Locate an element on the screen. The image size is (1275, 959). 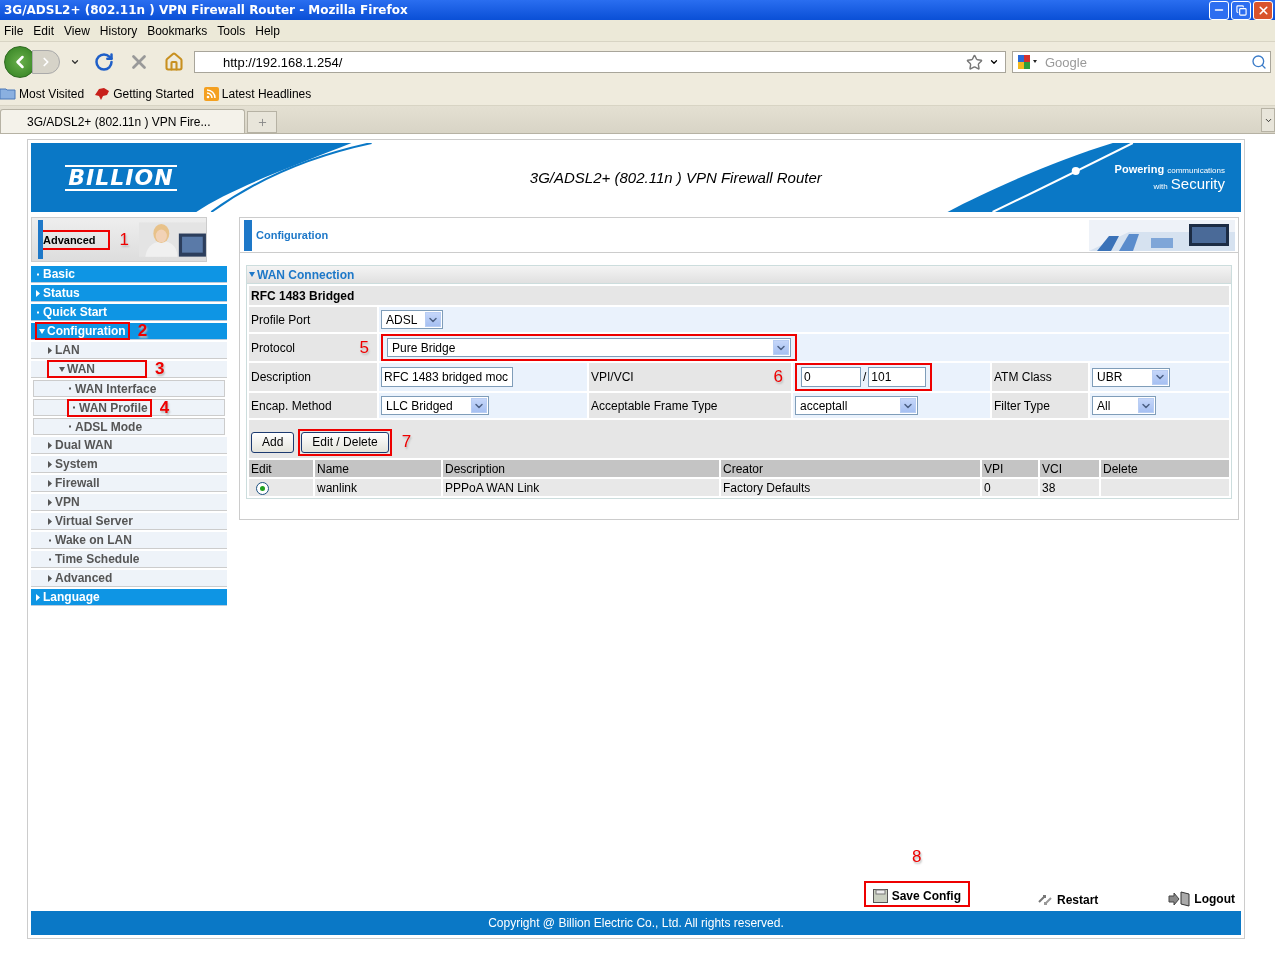
dropdown: acceptall is located at coordinates (856, 405).